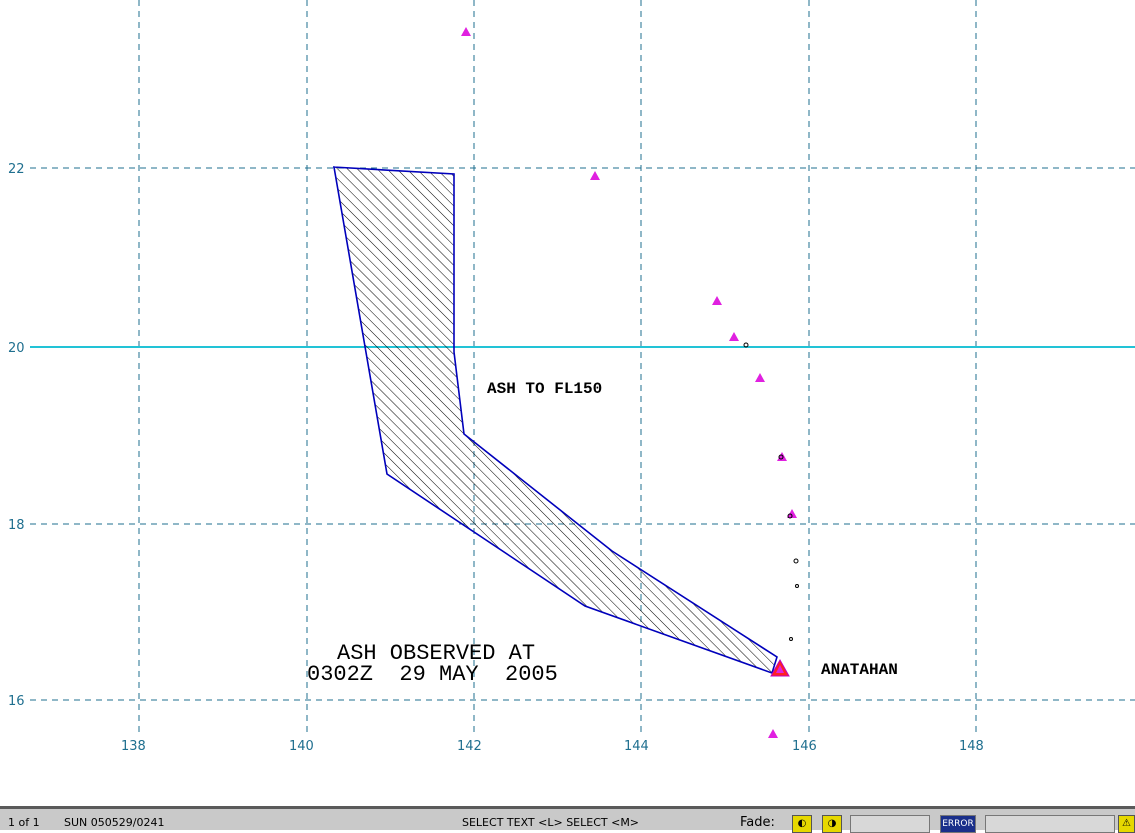  What do you see at coordinates (859, 670) in the screenshot?
I see `volcano-name-label: ANATAHAN` at bounding box center [859, 670].